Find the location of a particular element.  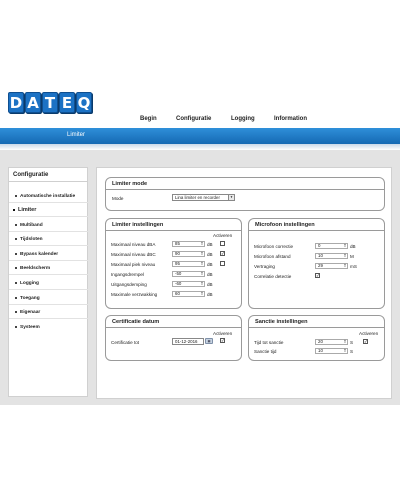

certification-date-input: 01-12-2016 is located at coordinates (188, 341).